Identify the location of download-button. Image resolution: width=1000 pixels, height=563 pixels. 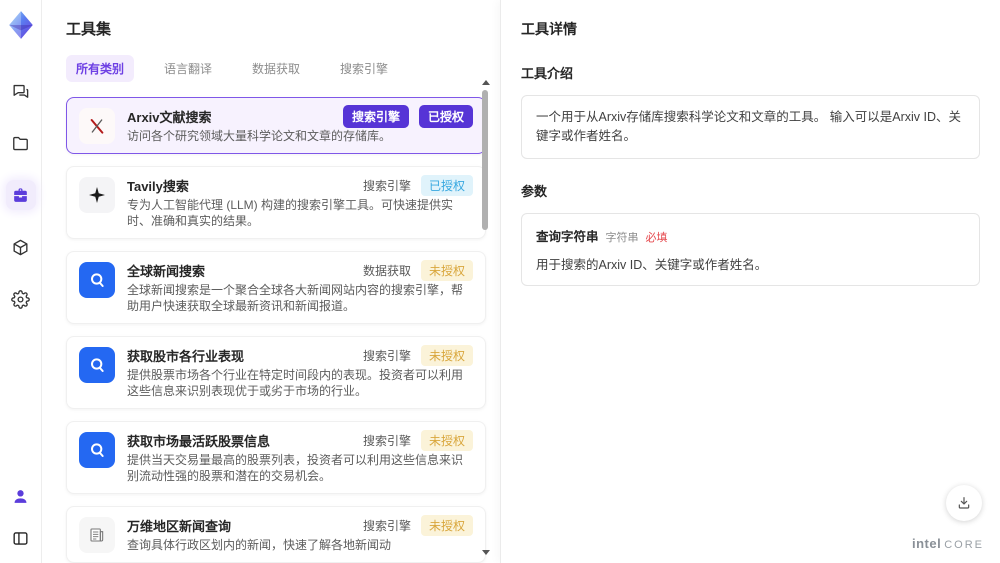
(964, 503).